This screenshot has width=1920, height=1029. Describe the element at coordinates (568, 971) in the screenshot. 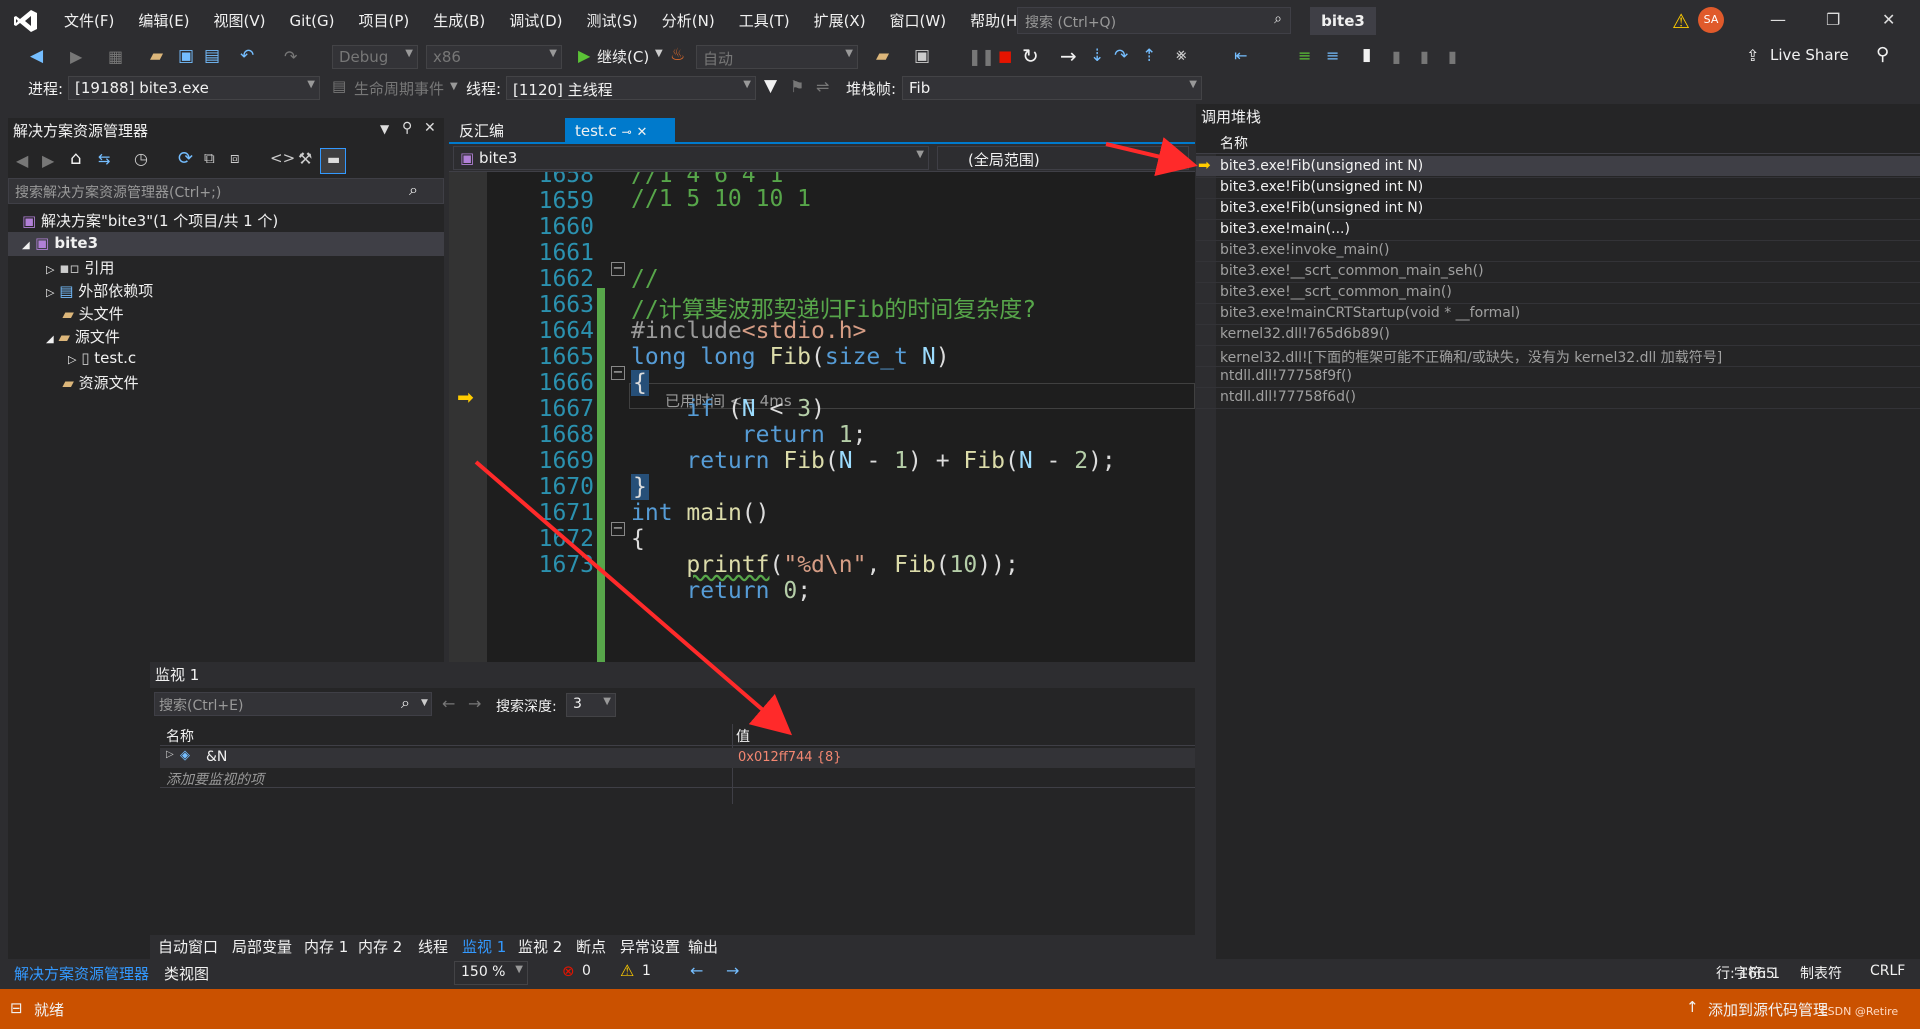

I see `error-icon: ⊗` at that location.